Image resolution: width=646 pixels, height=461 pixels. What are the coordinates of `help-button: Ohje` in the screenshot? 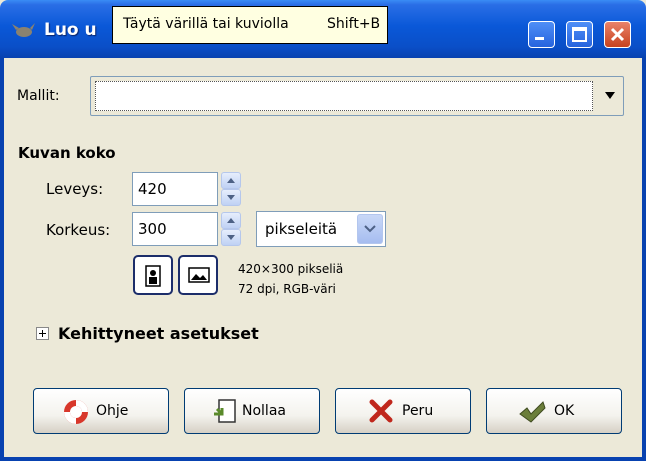 It's located at (101, 411).